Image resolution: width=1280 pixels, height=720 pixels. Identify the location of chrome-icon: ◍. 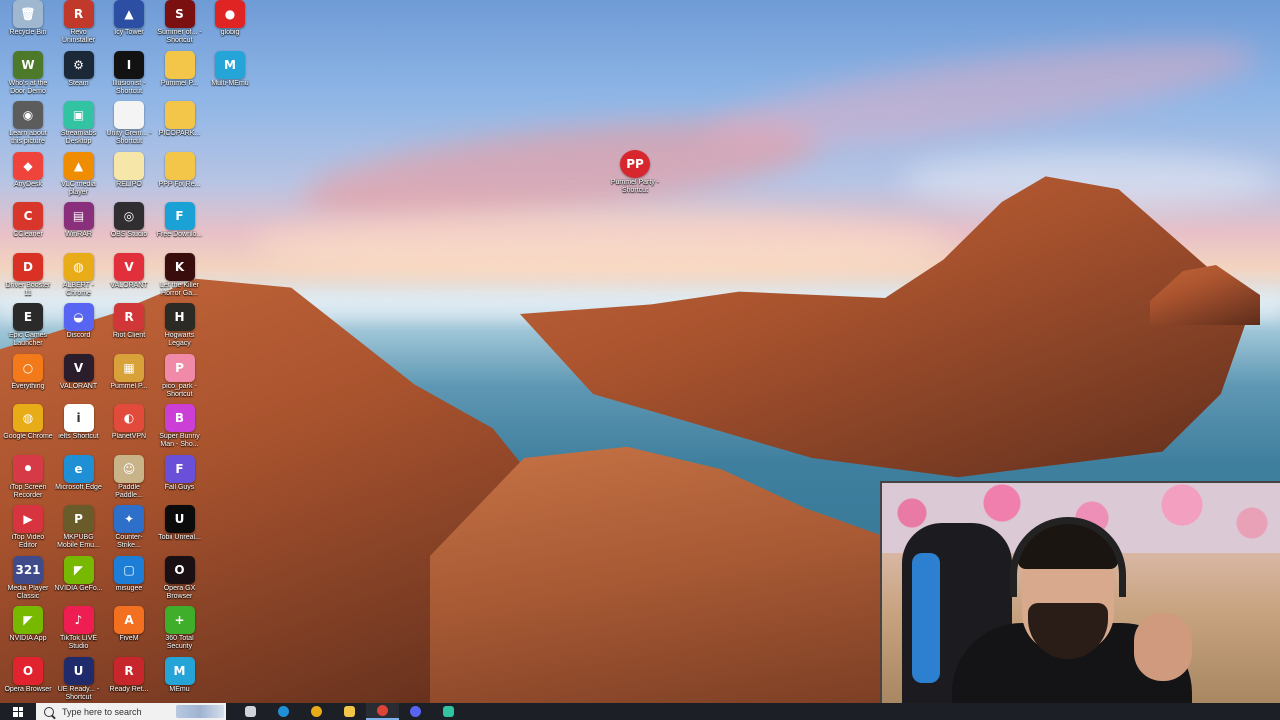
(78, 266).